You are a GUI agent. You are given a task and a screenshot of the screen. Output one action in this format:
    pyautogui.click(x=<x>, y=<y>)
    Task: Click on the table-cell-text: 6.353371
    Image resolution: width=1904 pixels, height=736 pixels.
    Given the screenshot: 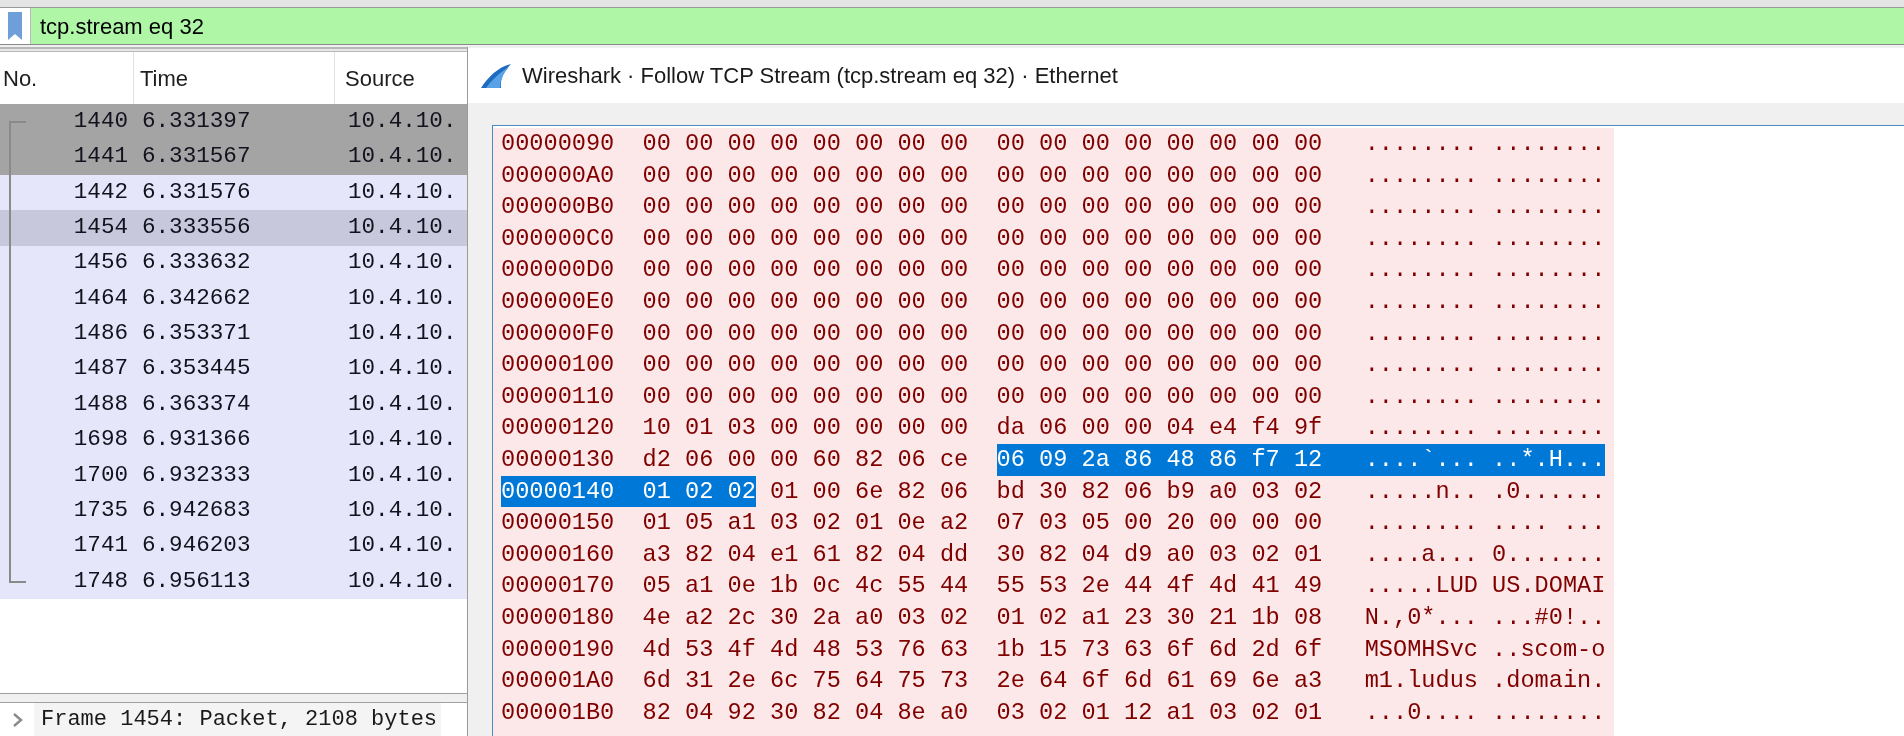 What is the action you would take?
    pyautogui.click(x=197, y=334)
    